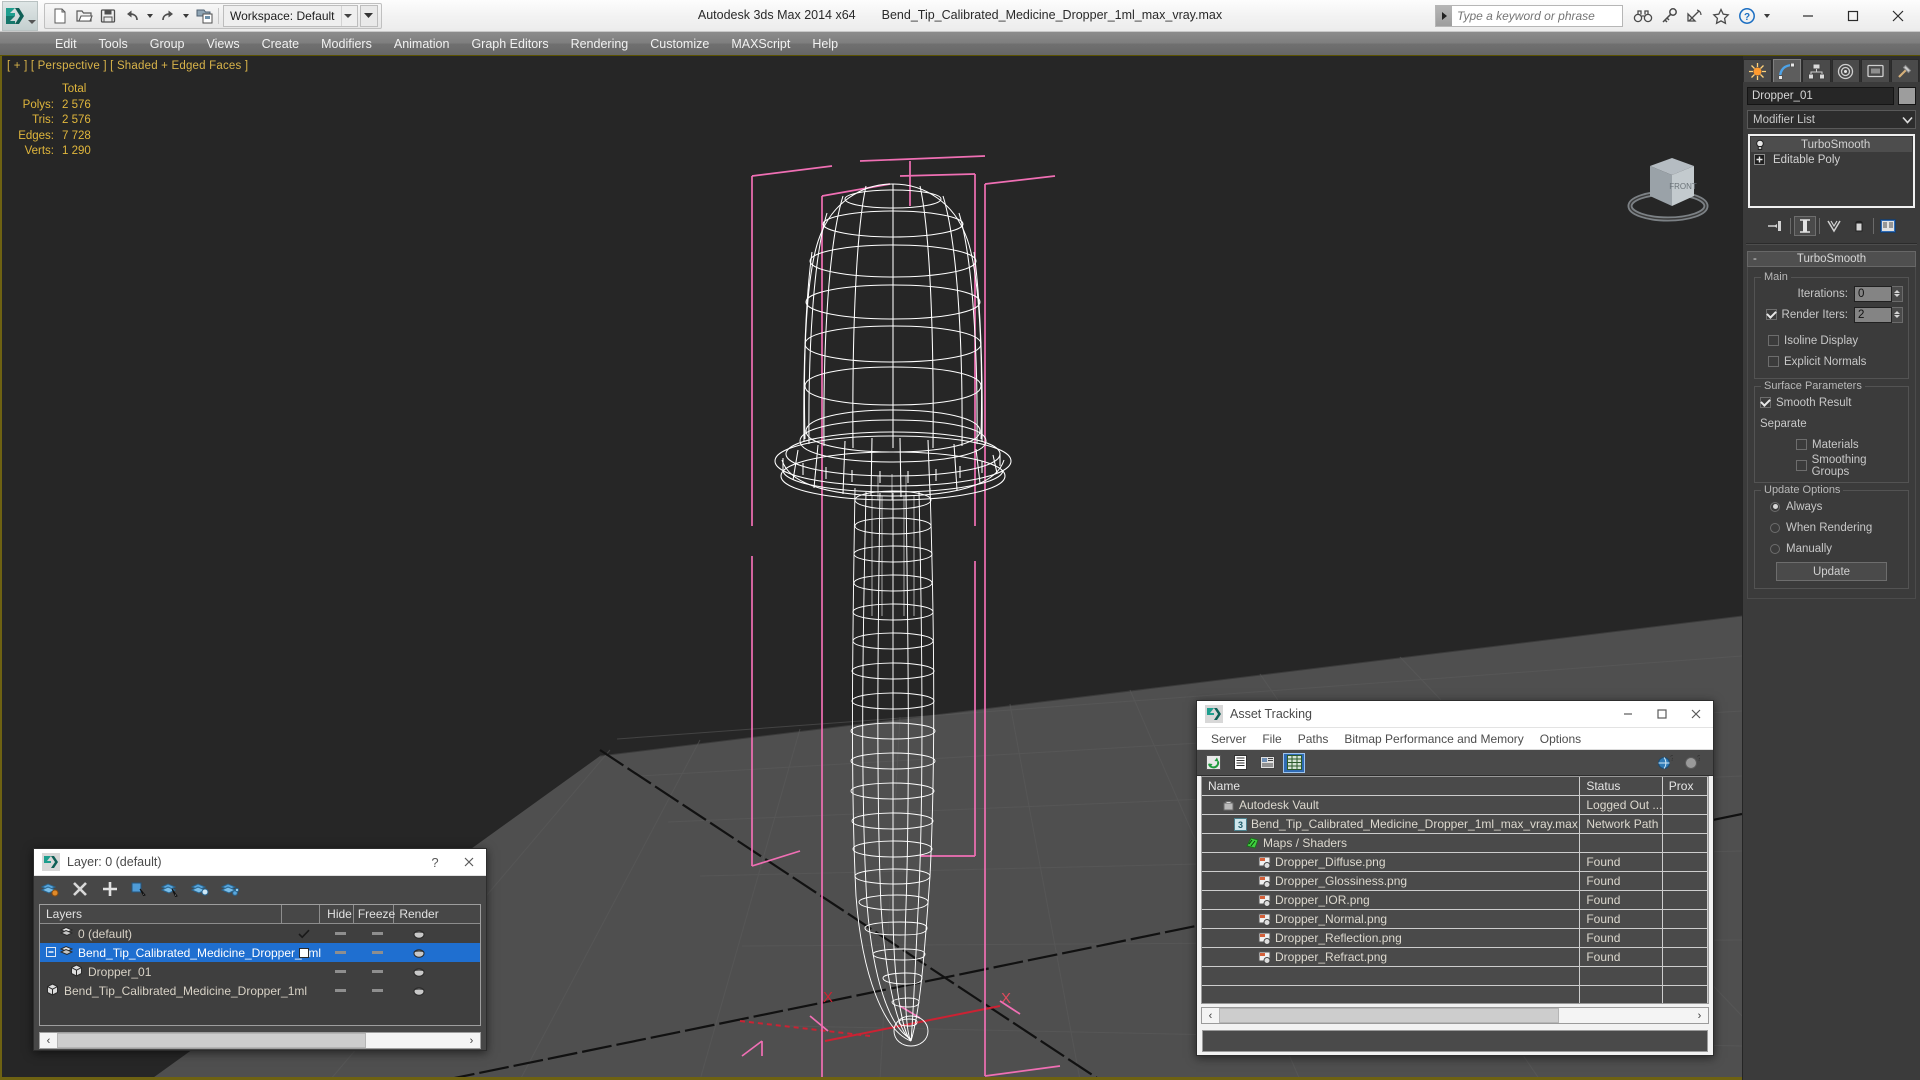 This screenshot has height=1080, width=1920. I want to click on rollout-collapse-icon: -, so click(1755, 259).